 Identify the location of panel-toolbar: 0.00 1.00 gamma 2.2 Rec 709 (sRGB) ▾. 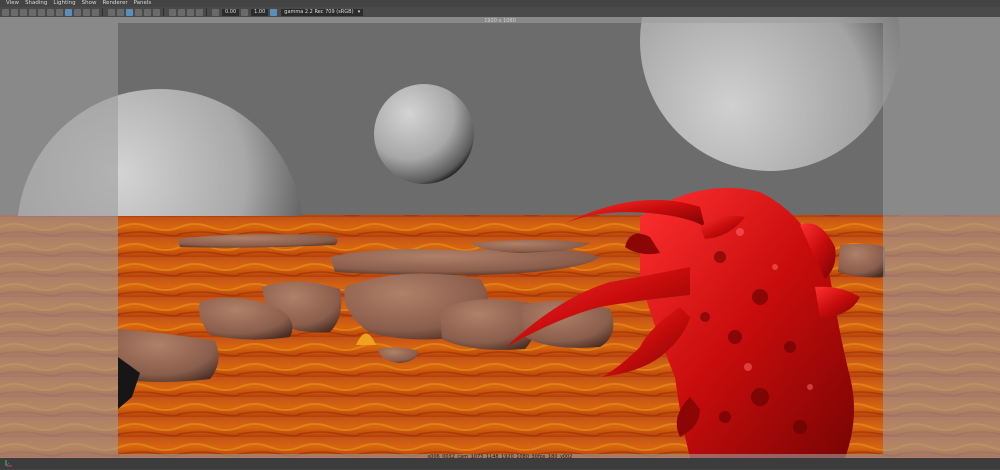
(500, 12).